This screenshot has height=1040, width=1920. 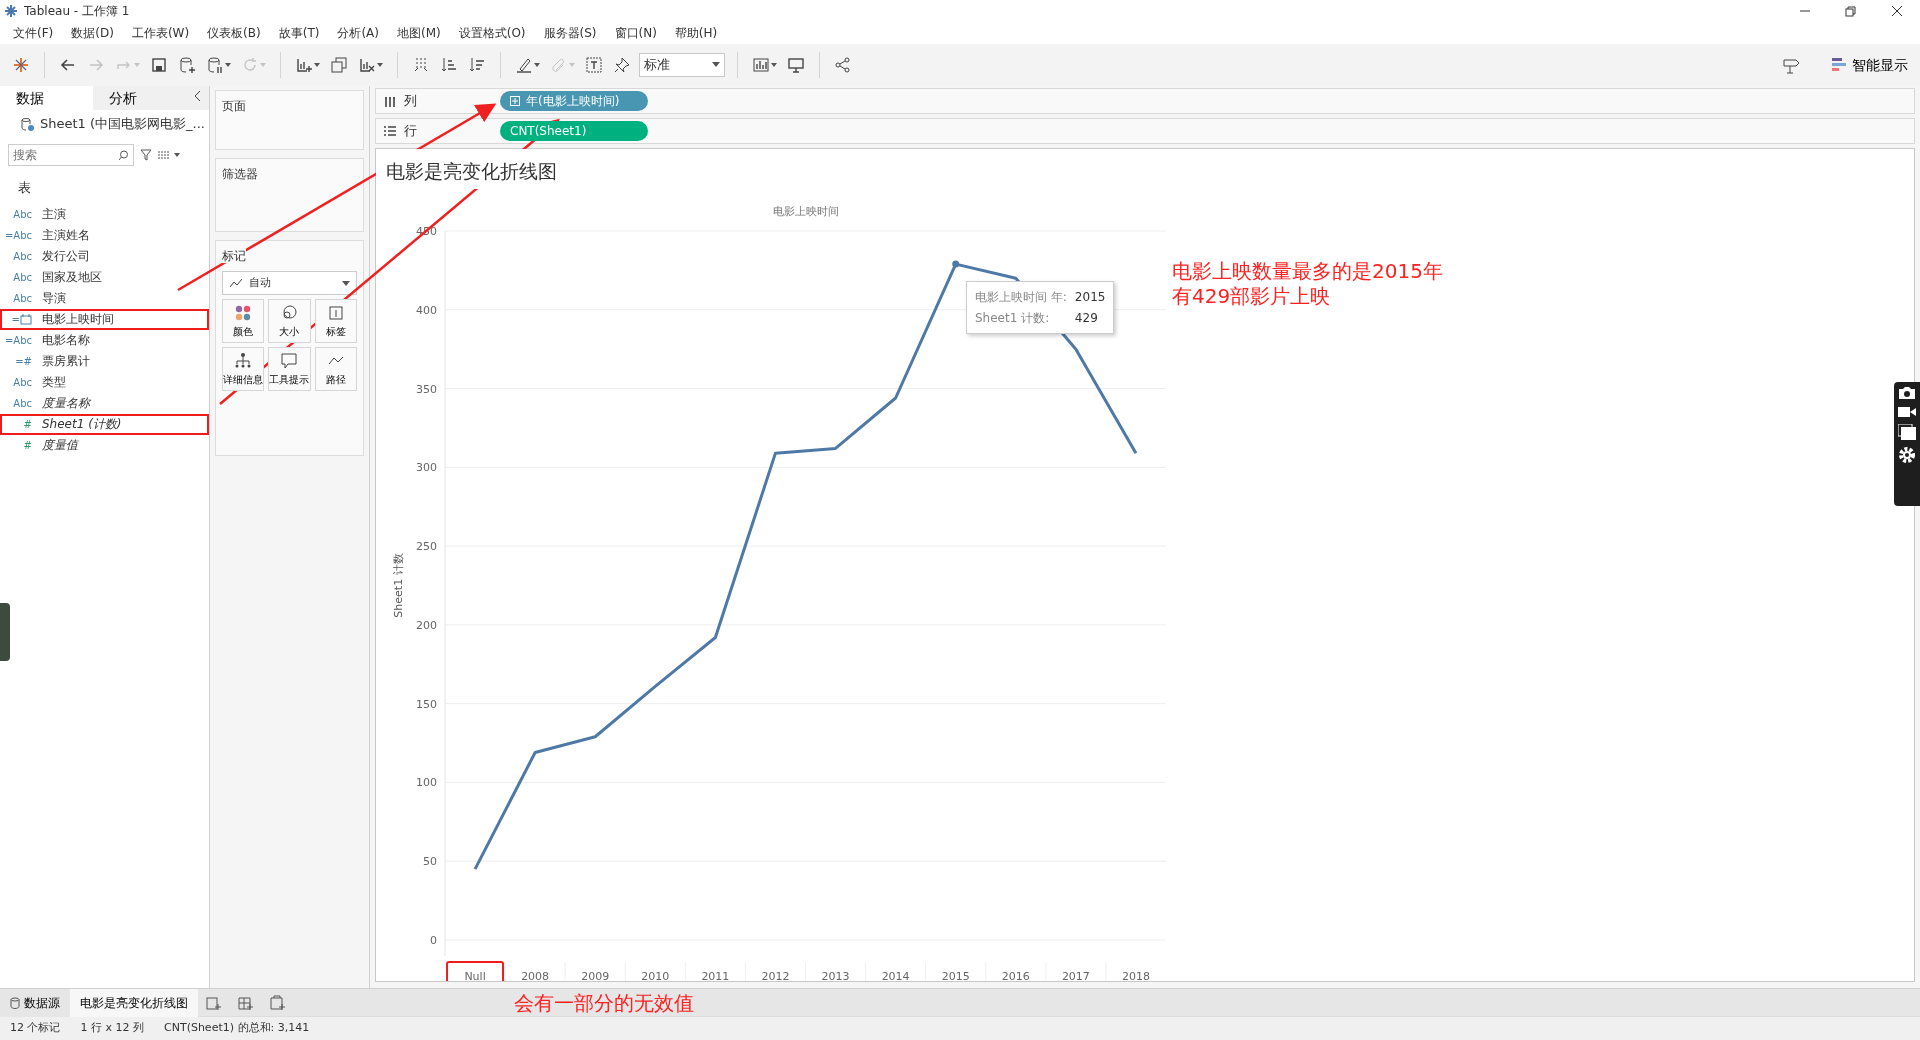 What do you see at coordinates (104, 256) in the screenshot?
I see `field-item: Abc 发行公司` at bounding box center [104, 256].